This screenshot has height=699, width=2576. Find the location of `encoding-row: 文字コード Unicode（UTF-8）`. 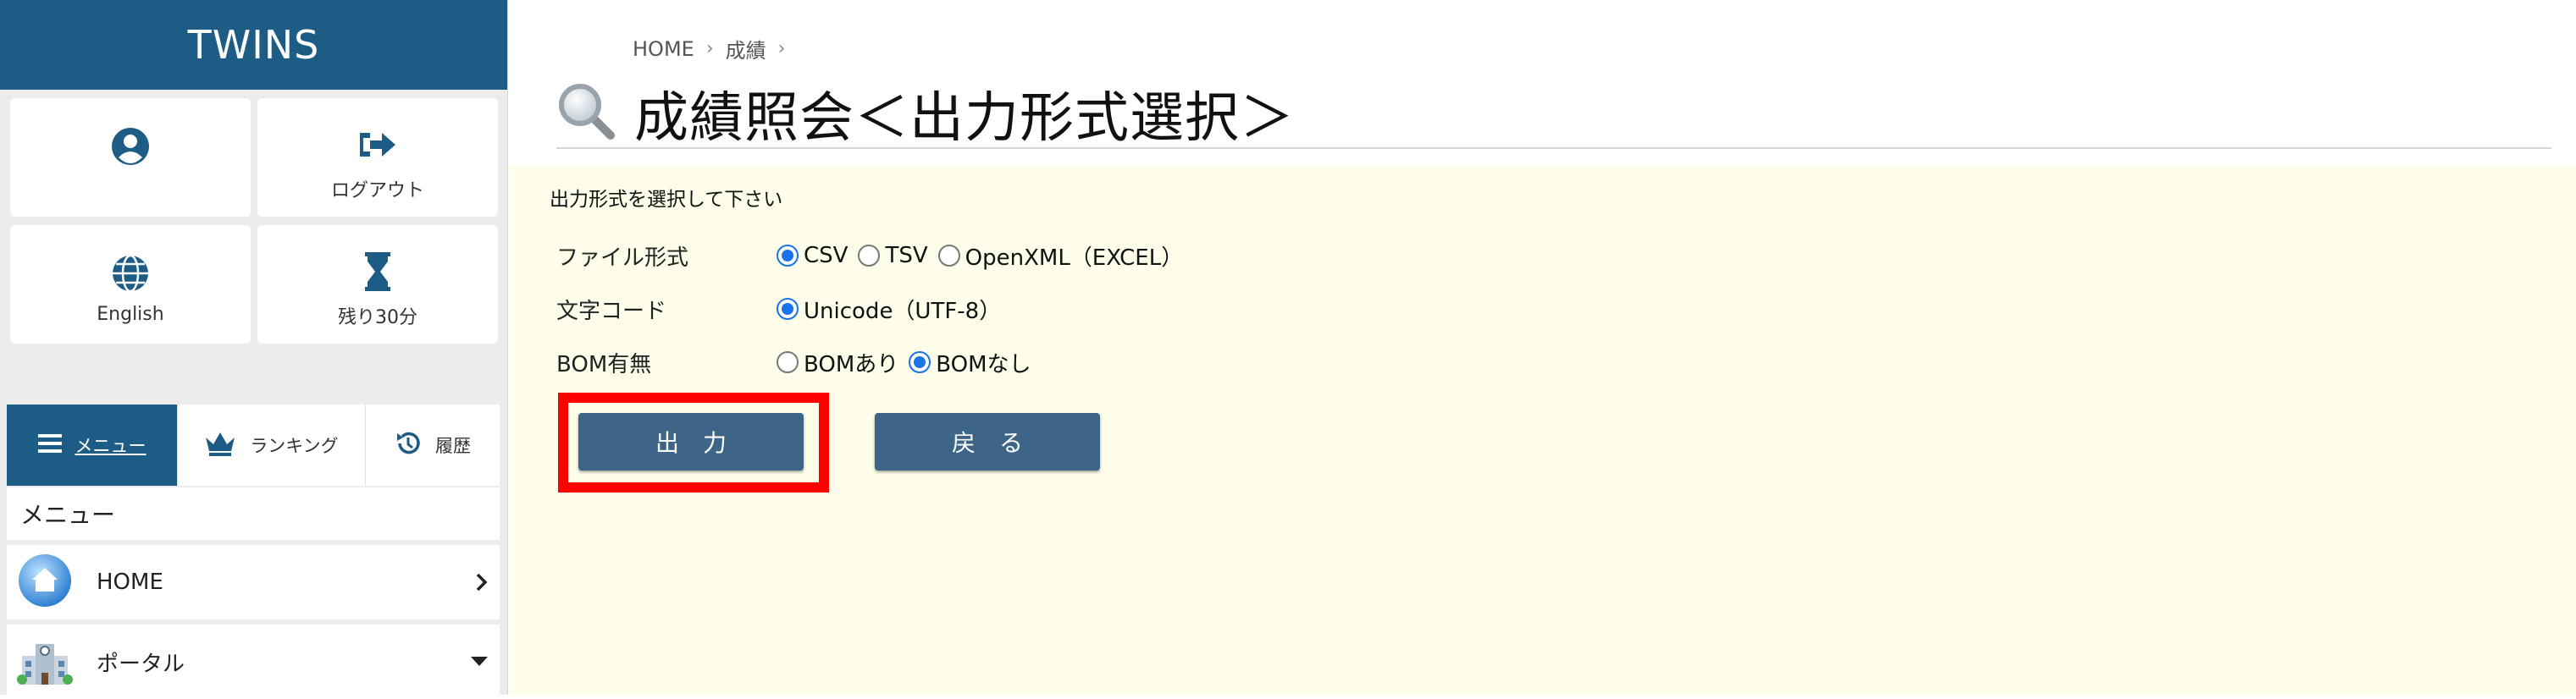

encoding-row: 文字コード Unicode（UTF-8） is located at coordinates (783, 309).